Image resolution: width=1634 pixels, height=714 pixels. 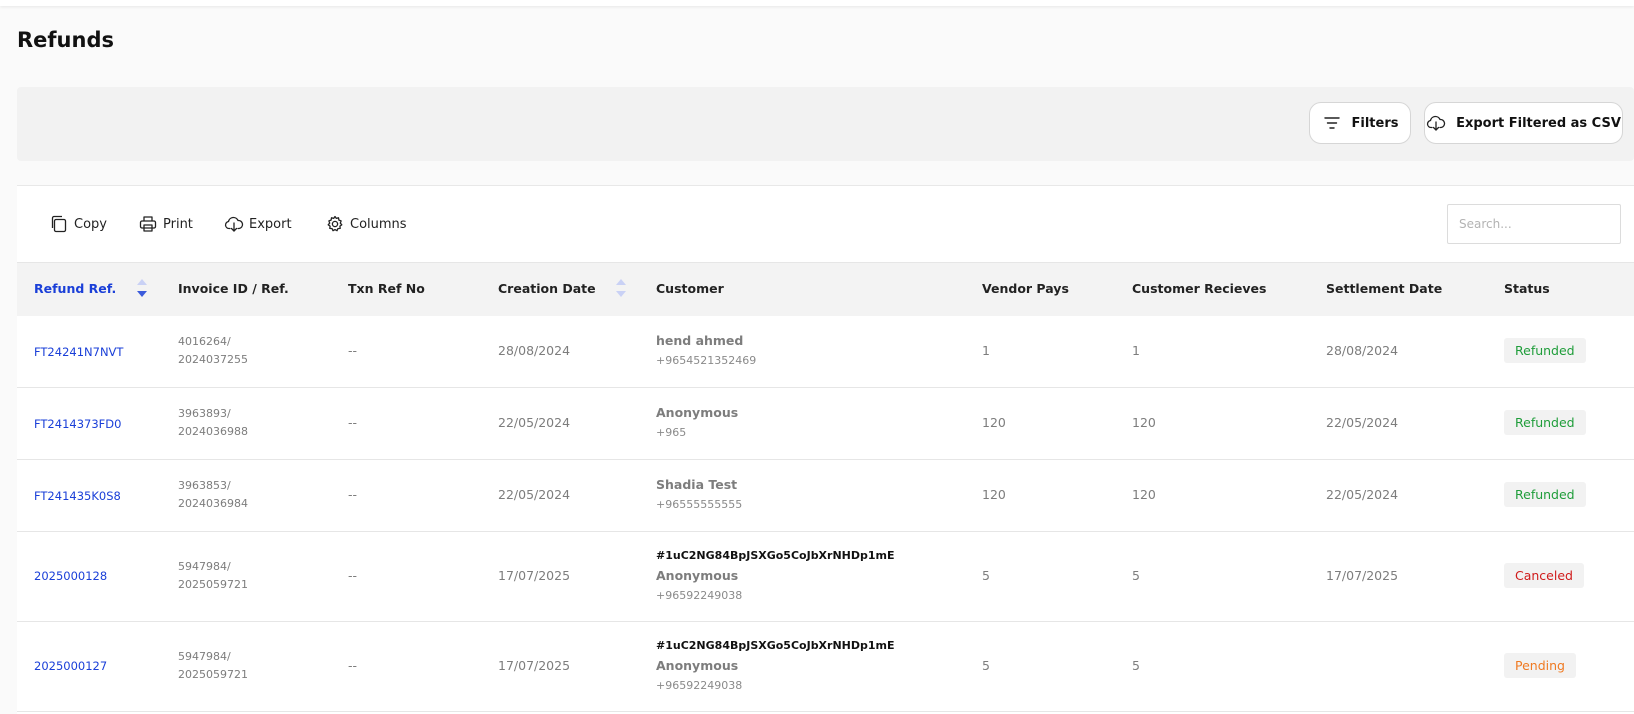 What do you see at coordinates (233, 288) in the screenshot?
I see `column-header-invoice: Invoice ID / Ref.` at bounding box center [233, 288].